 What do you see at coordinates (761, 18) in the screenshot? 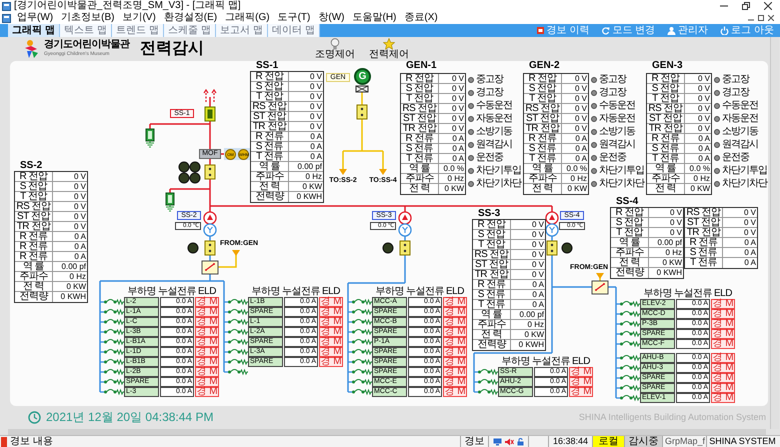
I see `restore-icon` at bounding box center [761, 18].